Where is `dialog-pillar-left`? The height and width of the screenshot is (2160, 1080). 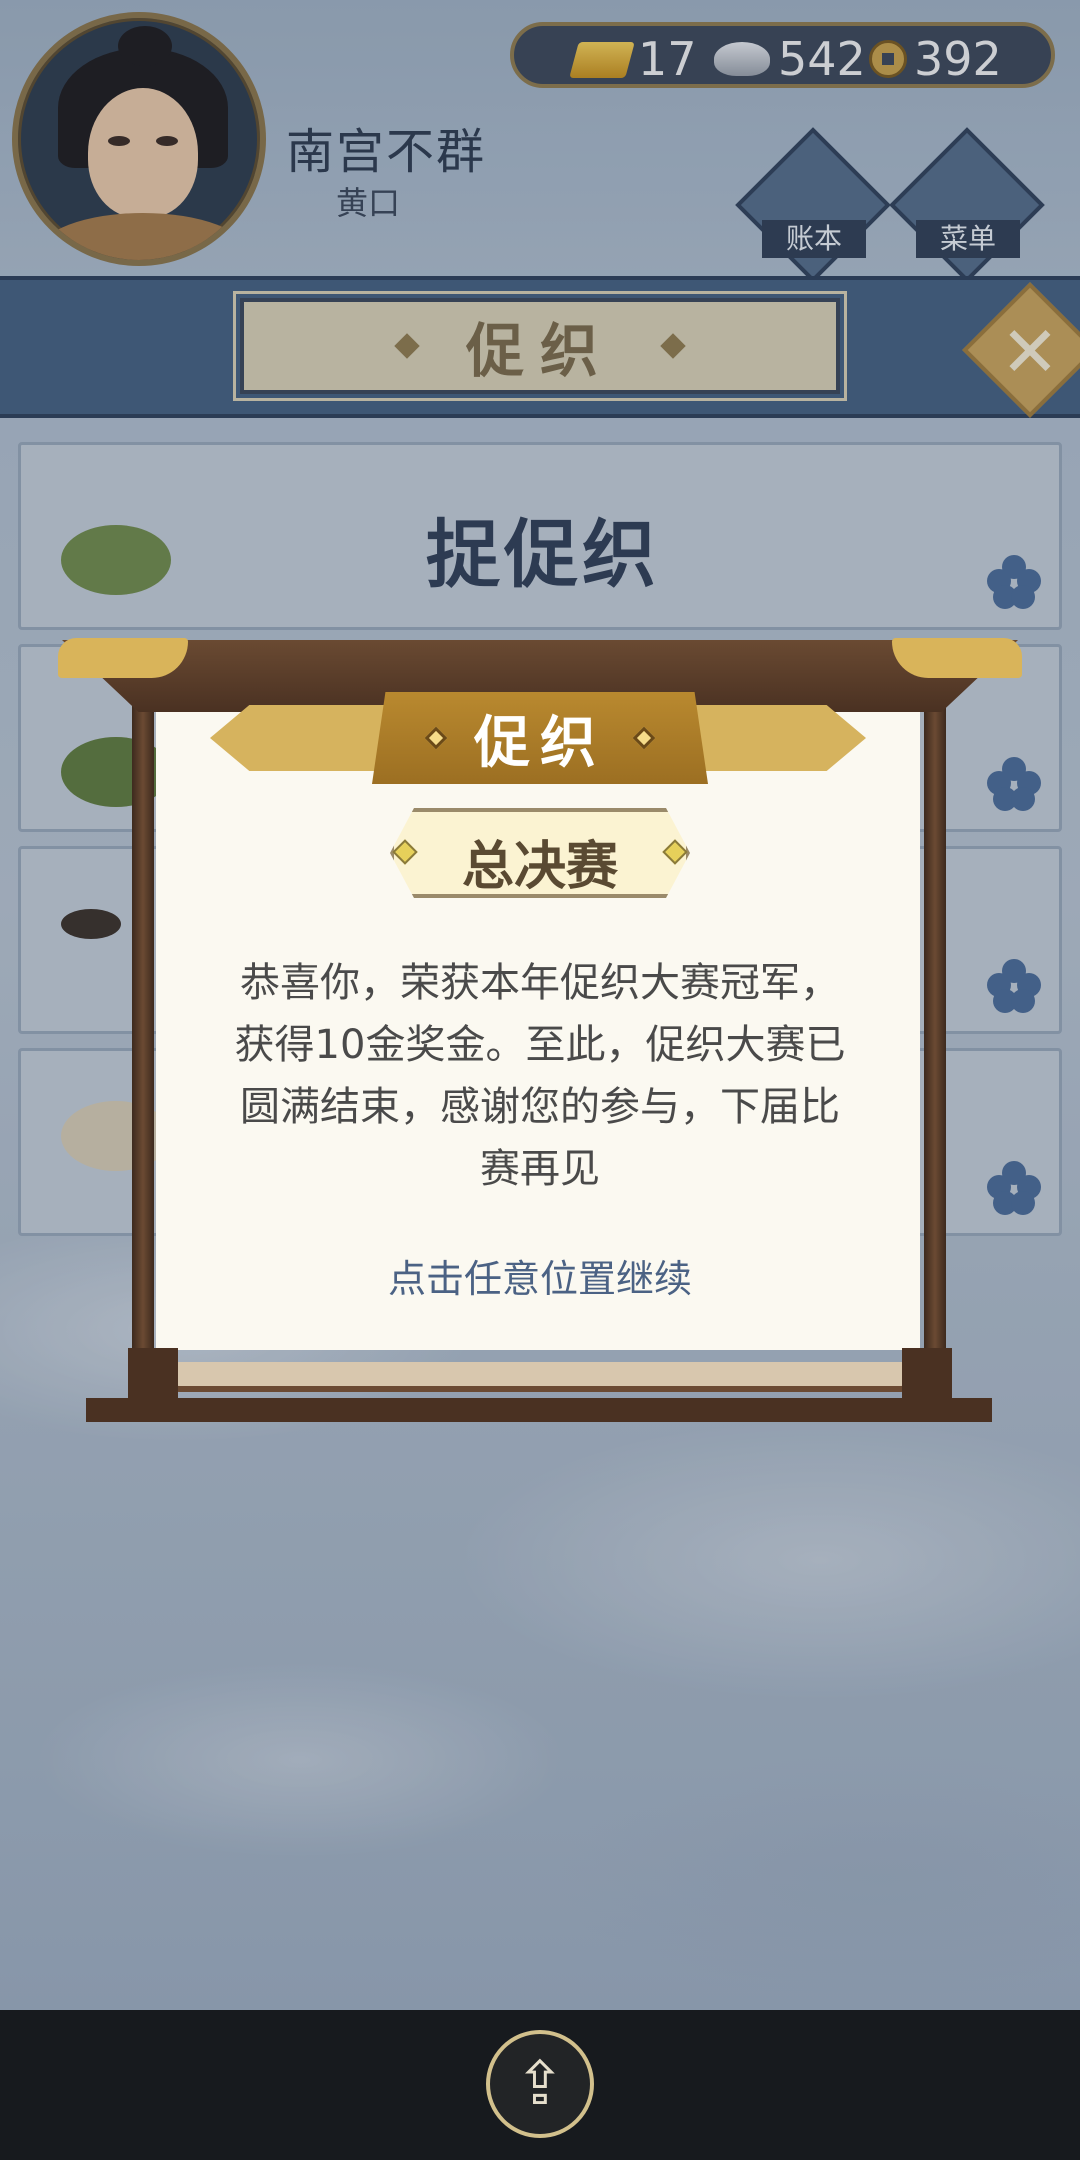
dialog-pillar-left is located at coordinates (143, 1030).